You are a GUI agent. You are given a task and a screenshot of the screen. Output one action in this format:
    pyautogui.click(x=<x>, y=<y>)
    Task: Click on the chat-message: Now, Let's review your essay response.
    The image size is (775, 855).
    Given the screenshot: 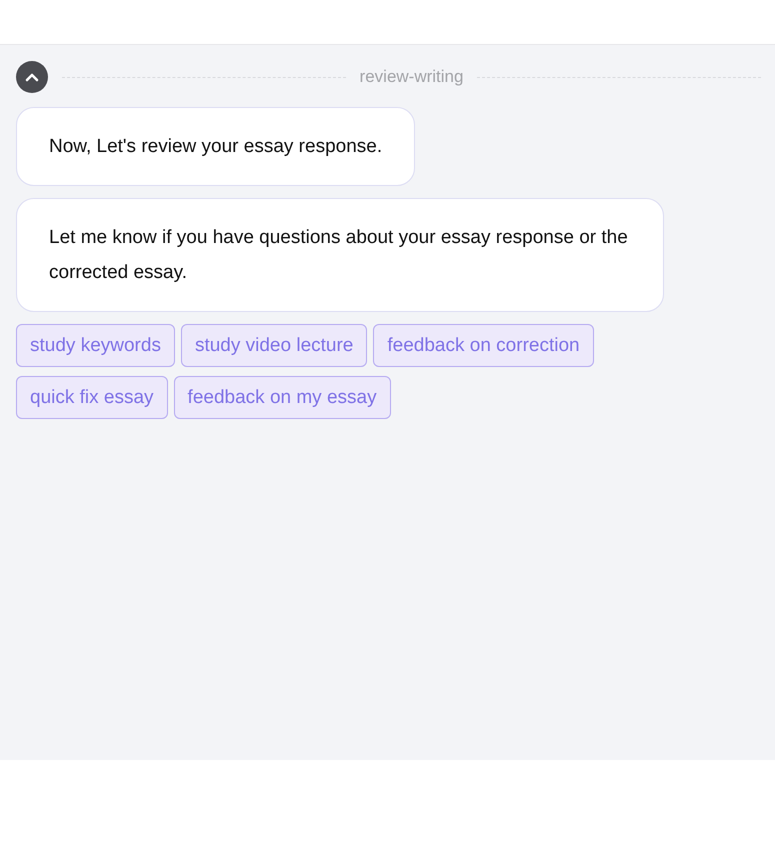 What is the action you would take?
    pyautogui.click(x=216, y=146)
    